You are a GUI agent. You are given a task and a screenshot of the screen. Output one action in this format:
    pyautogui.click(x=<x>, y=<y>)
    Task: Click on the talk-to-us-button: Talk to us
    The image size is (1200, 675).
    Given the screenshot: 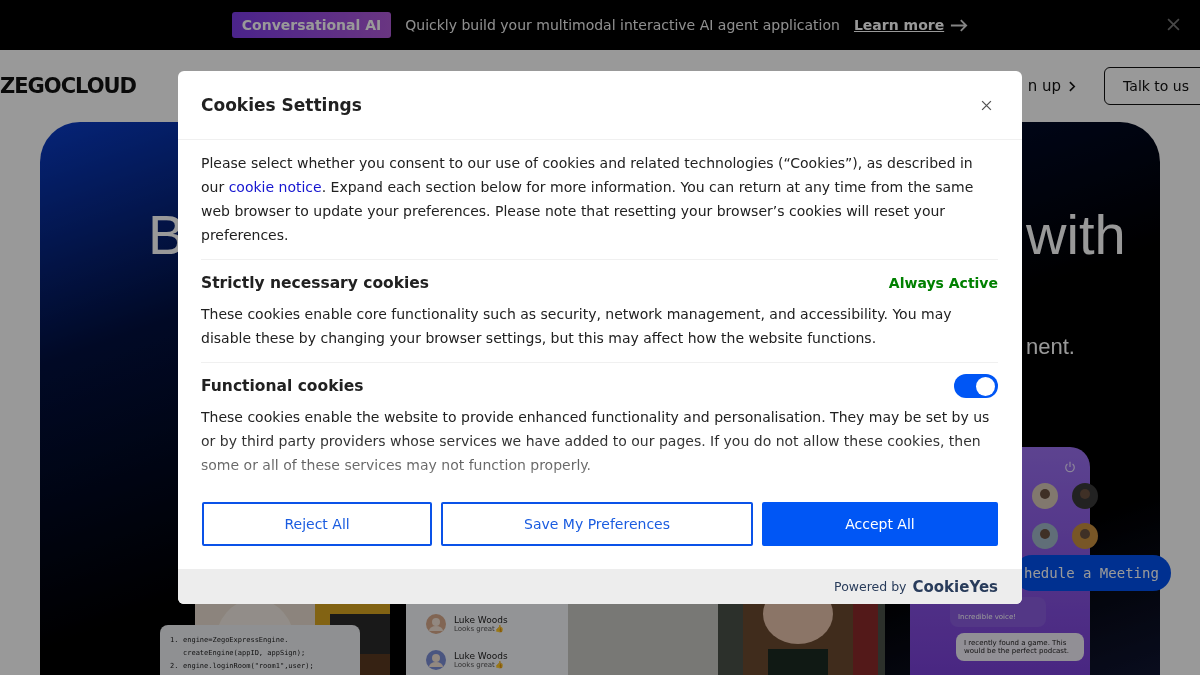 What is the action you would take?
    pyautogui.click(x=1152, y=86)
    